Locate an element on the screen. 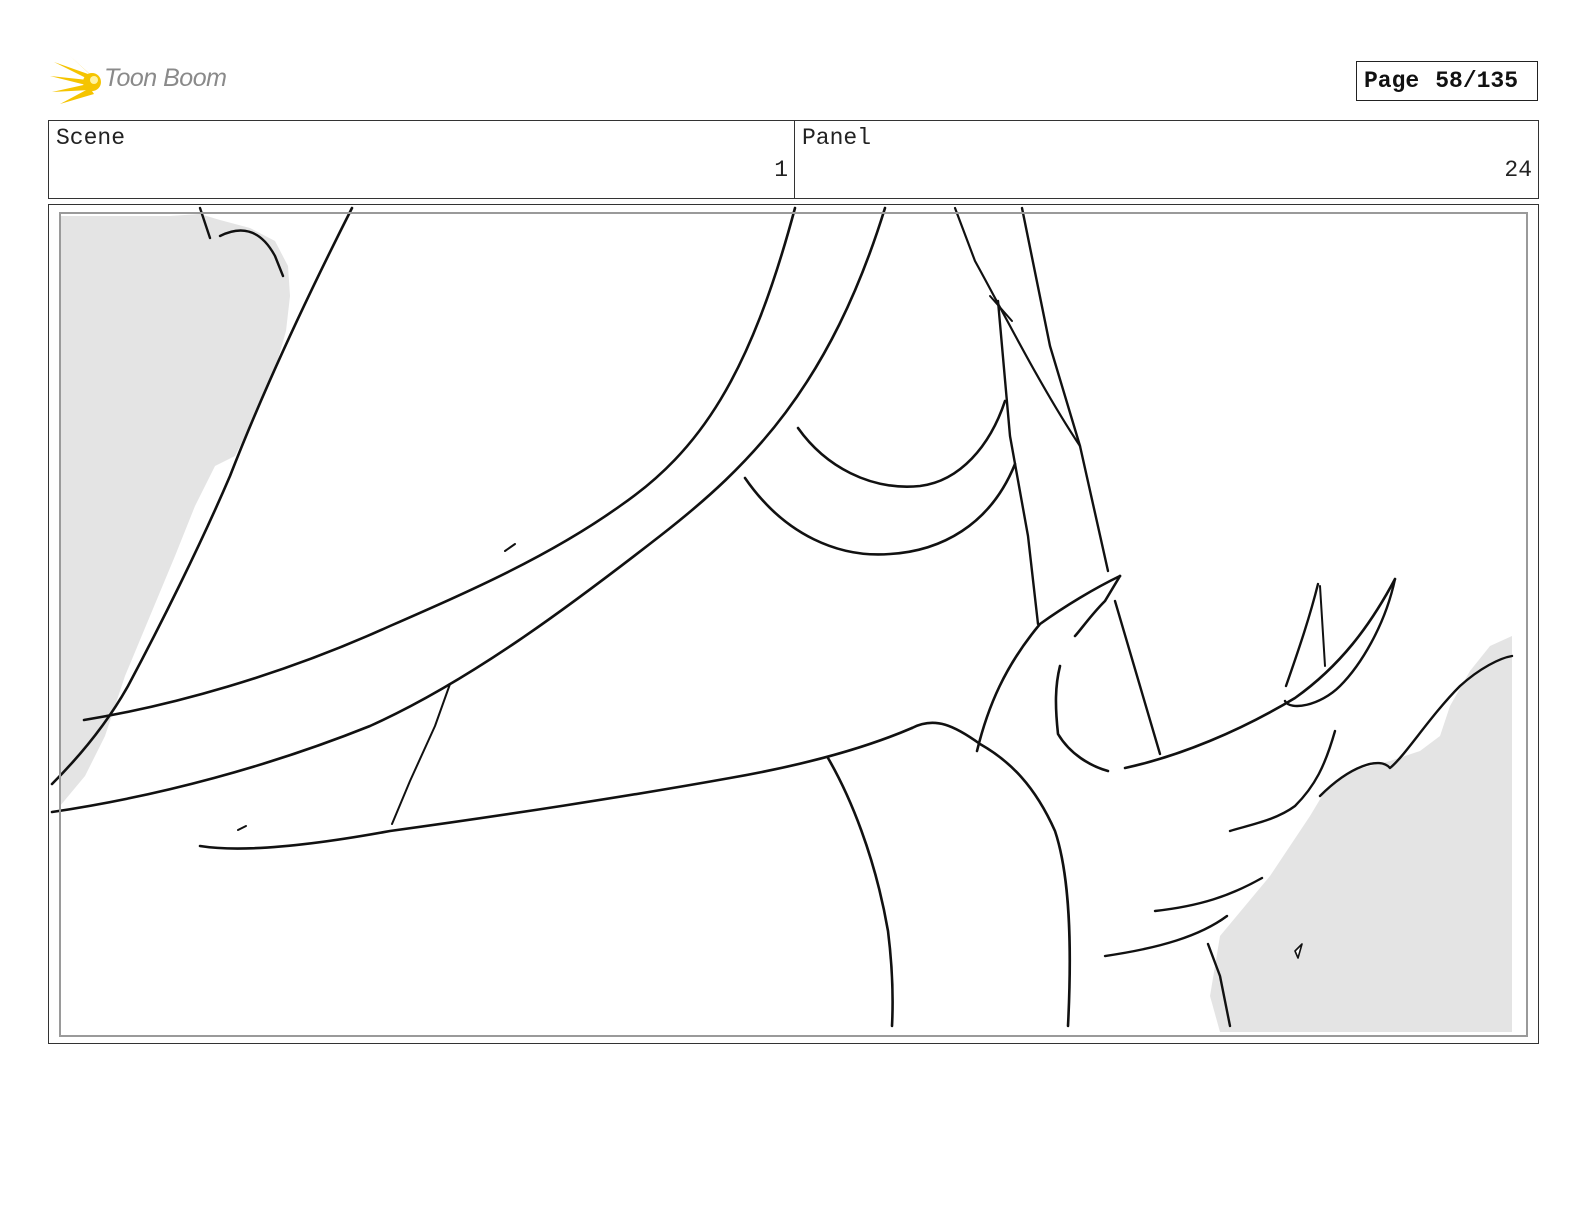 The width and height of the screenshot is (1584, 1224). scene-cell: Scene 1 is located at coordinates (422, 159).